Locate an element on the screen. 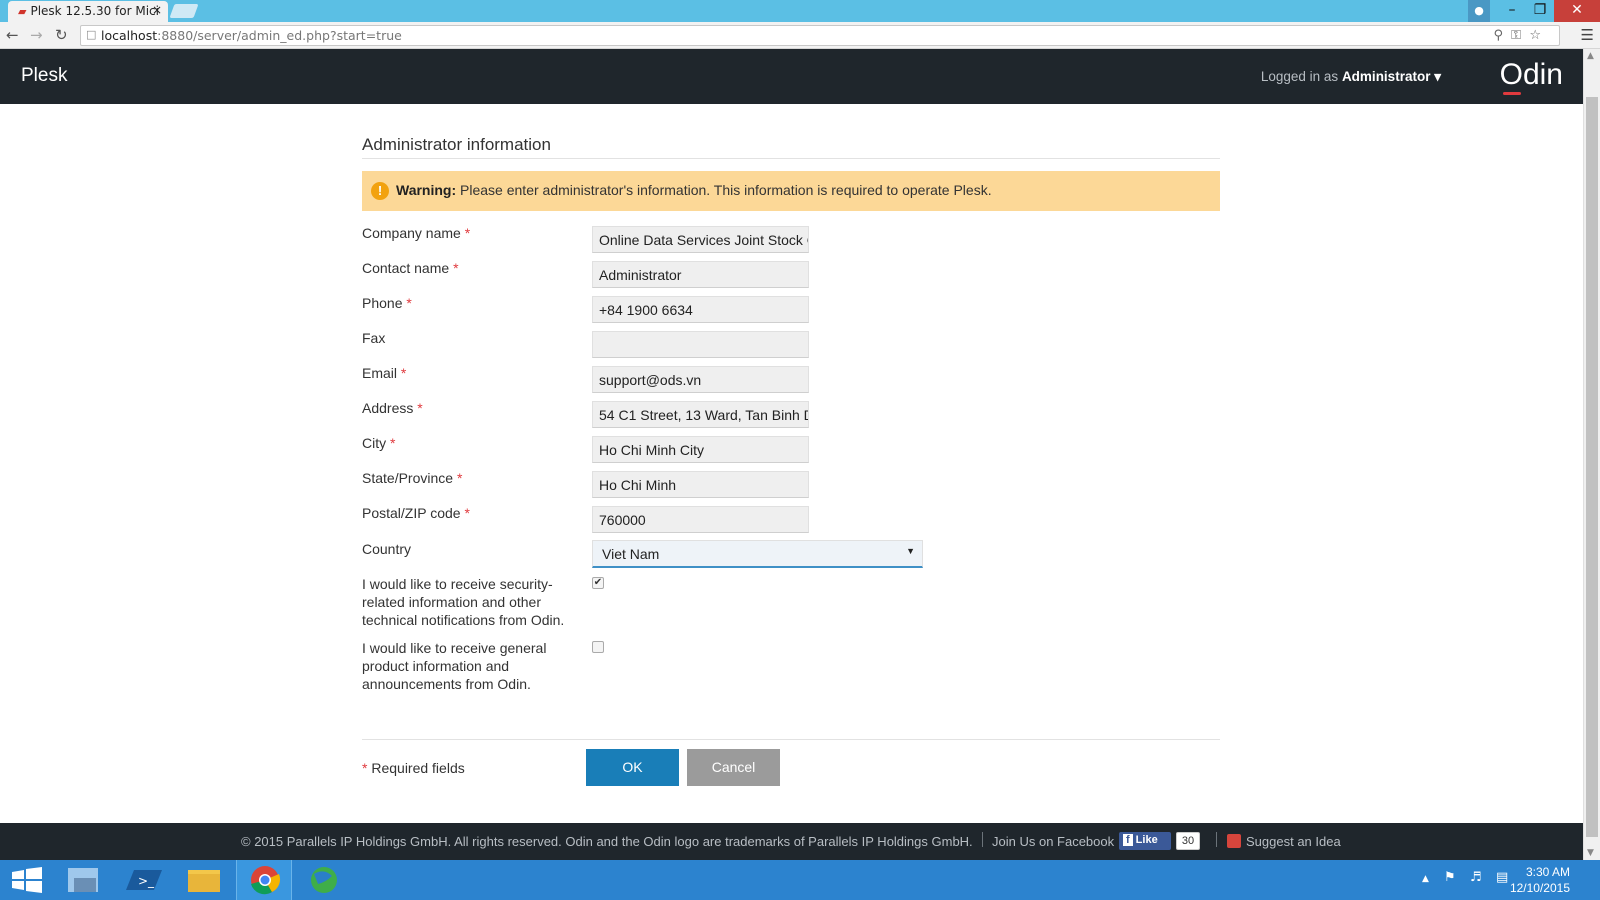 Image resolution: width=1600 pixels, height=900 pixels. action-center-icon: ⚑ is located at coordinates (1450, 877).